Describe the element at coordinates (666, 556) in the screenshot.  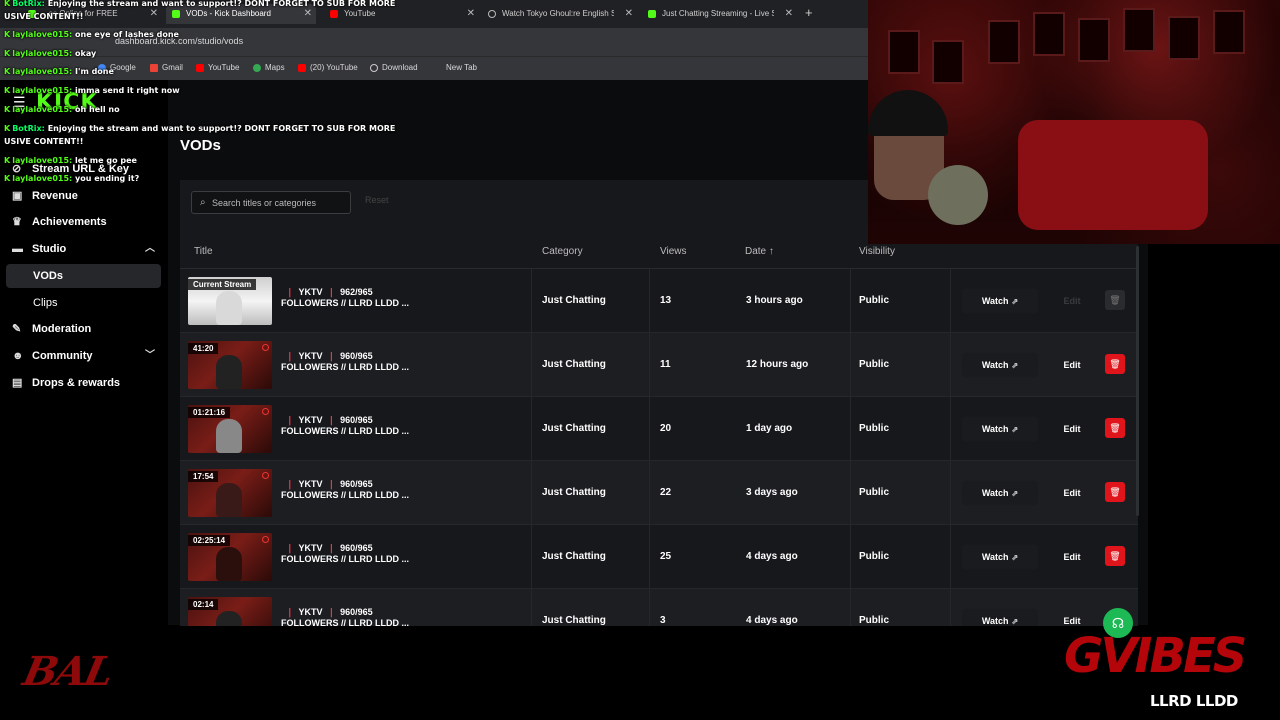
I see `vod-views: 25` at that location.